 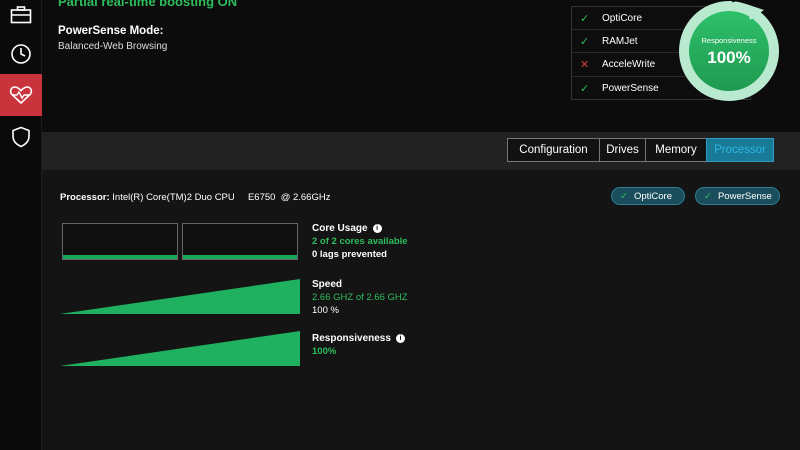 What do you see at coordinates (585, 64) in the screenshot?
I see `cross-icon: ✕` at bounding box center [585, 64].